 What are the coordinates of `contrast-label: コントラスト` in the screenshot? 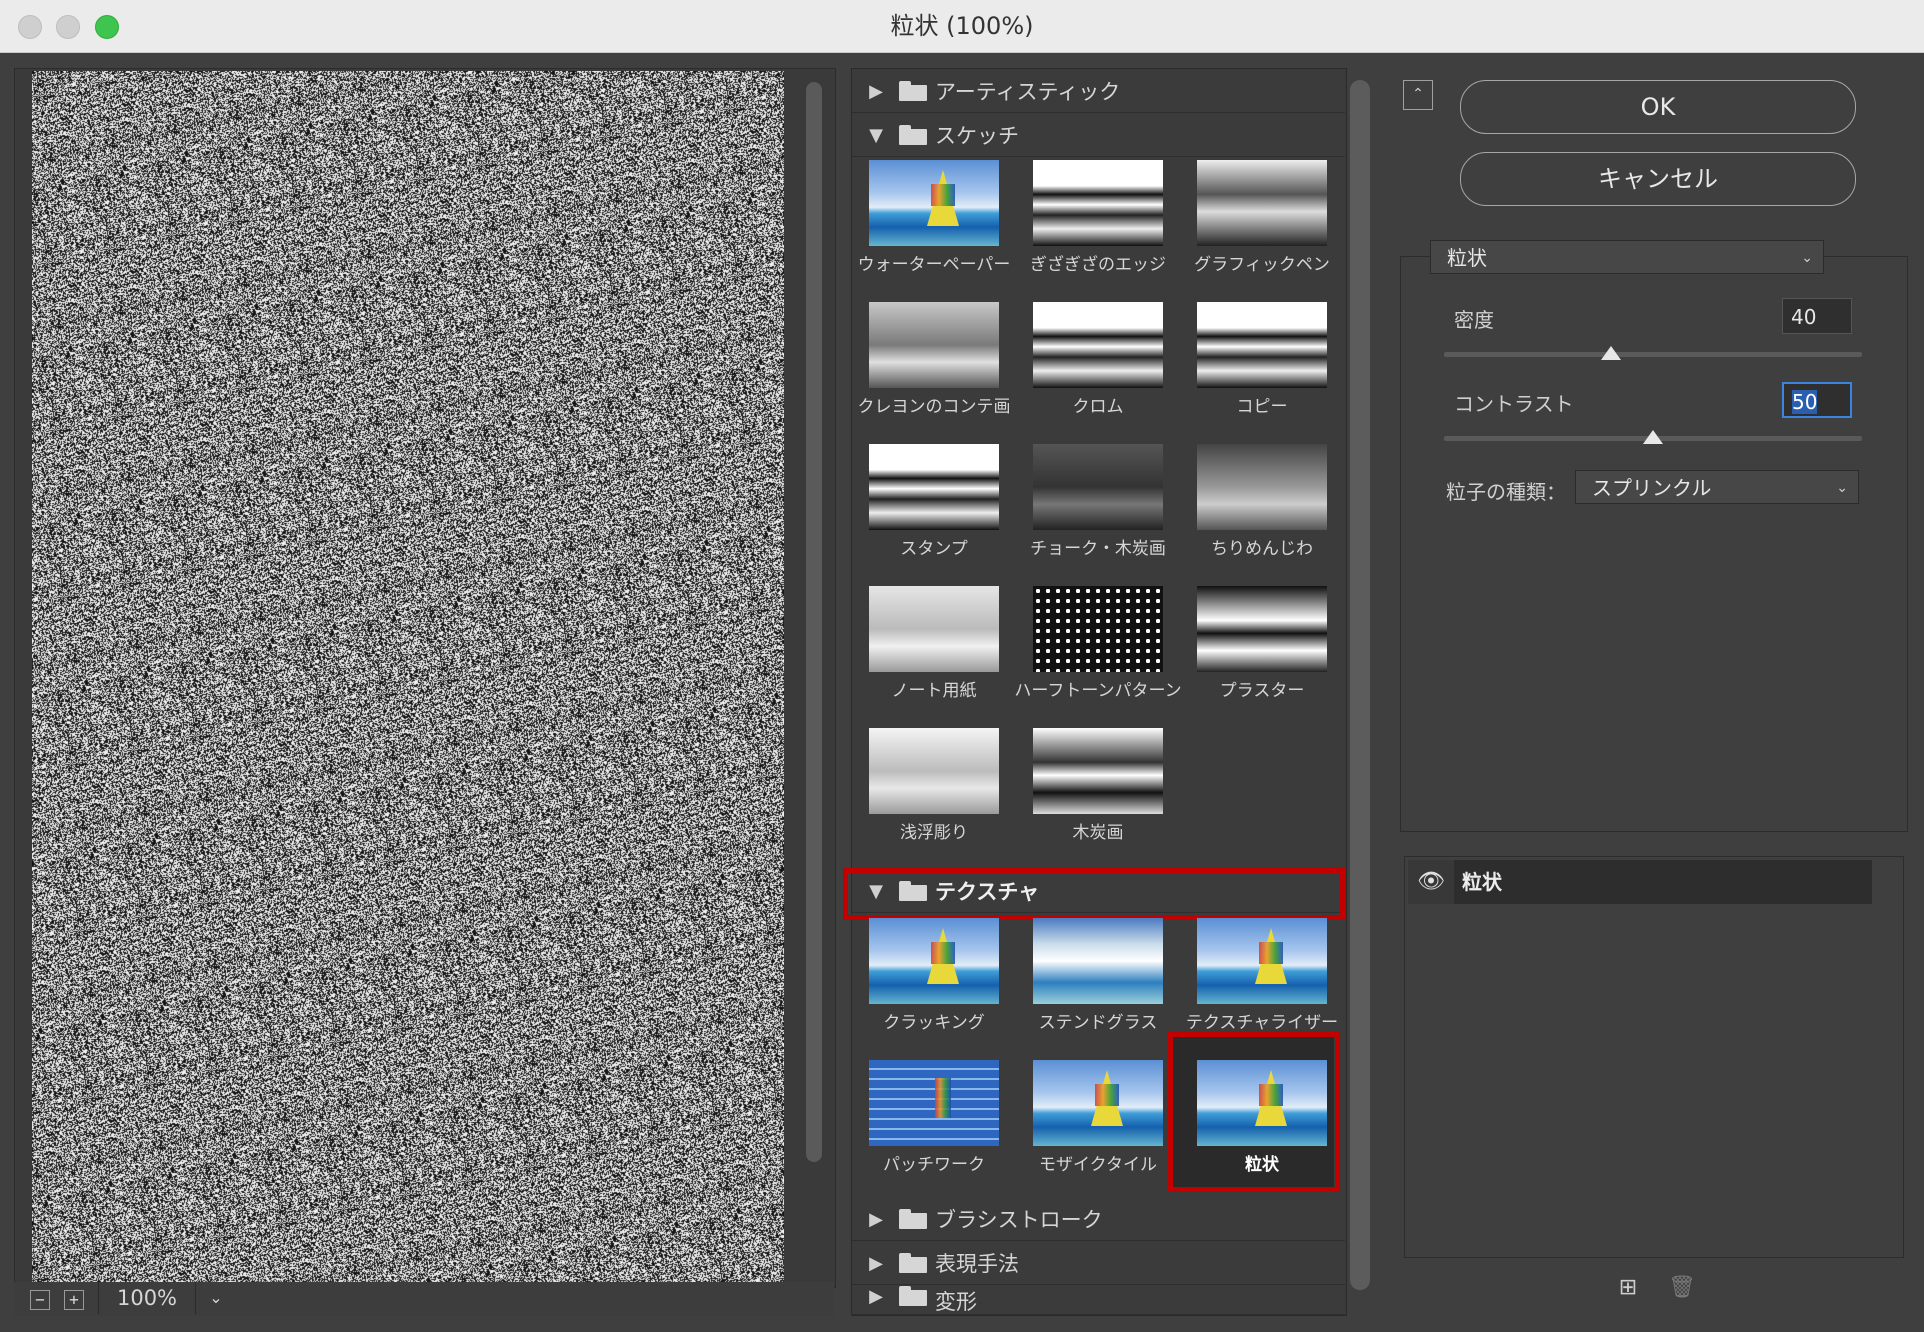 It's located at (1514, 404).